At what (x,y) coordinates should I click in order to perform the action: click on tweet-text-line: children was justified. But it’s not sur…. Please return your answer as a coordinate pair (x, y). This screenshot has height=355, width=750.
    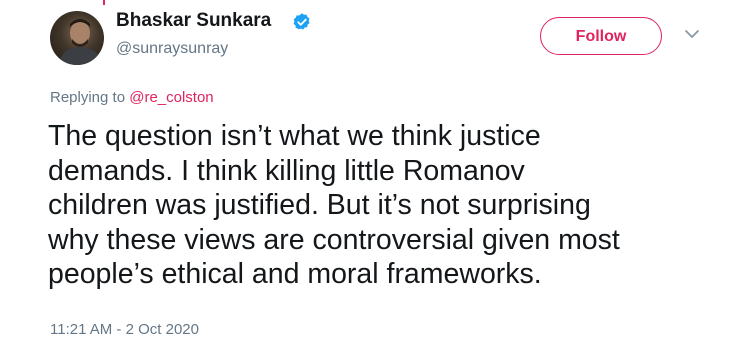
    Looking at the image, I should click on (319, 205).